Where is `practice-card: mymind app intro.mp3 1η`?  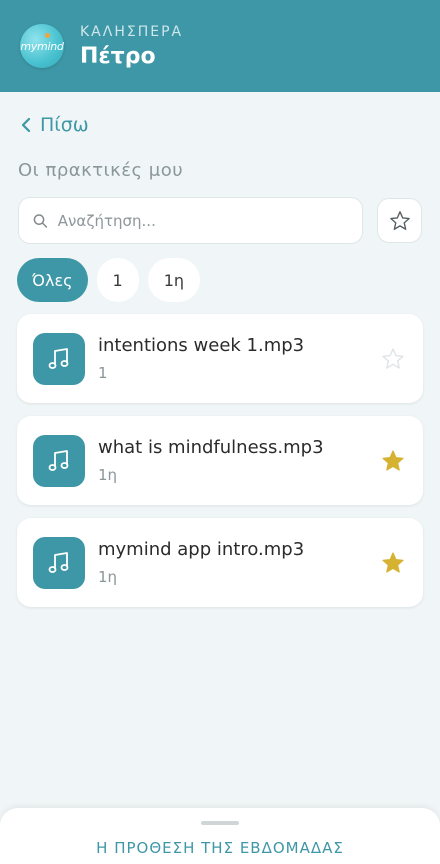 practice-card: mymind app intro.mp3 1η is located at coordinates (220, 562).